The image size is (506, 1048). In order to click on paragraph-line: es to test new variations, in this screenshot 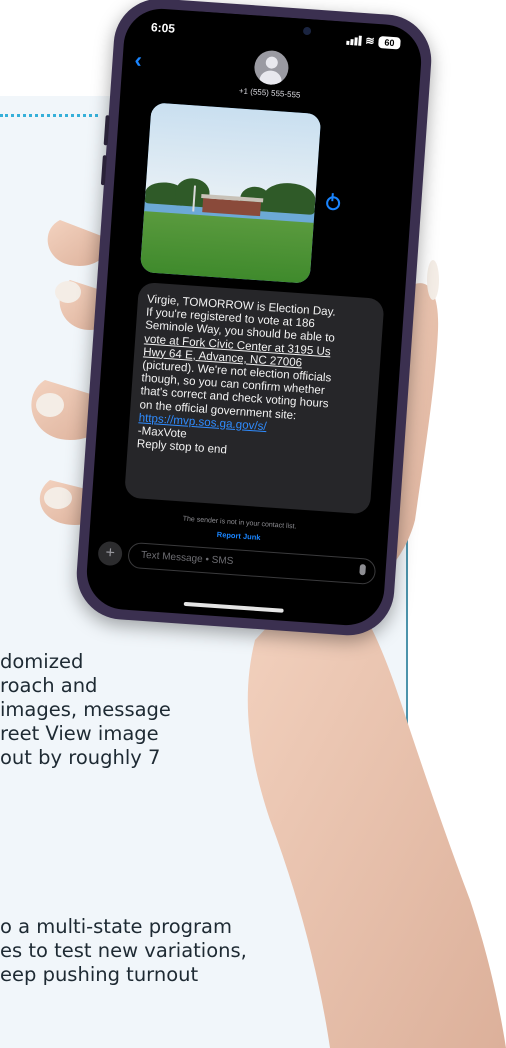, I will do `click(123, 950)`.